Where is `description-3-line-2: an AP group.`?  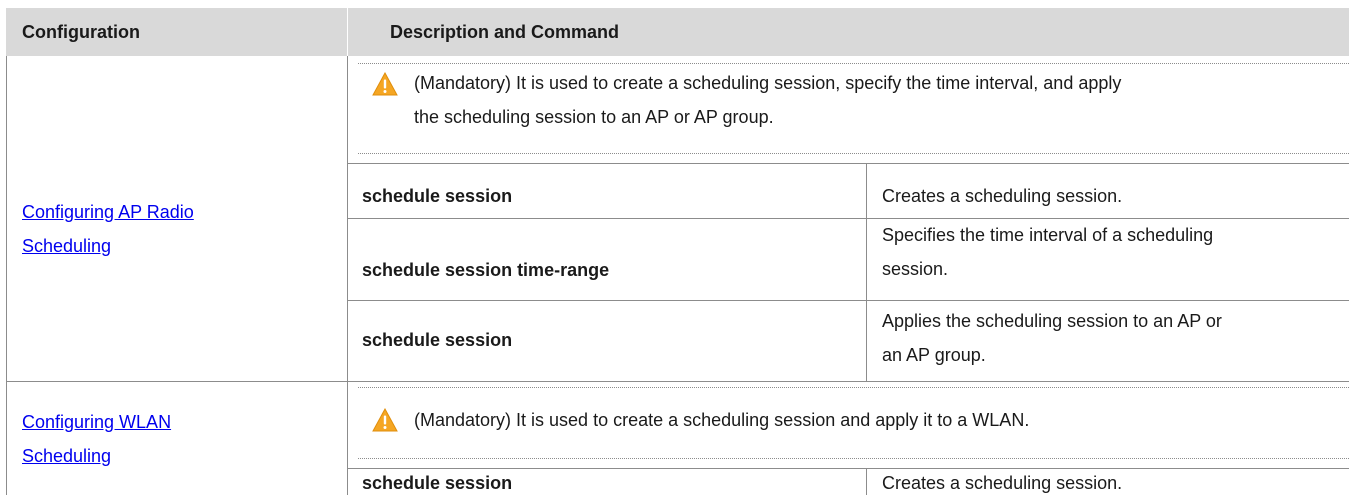
description-3-line-2: an AP group. is located at coordinates (934, 355).